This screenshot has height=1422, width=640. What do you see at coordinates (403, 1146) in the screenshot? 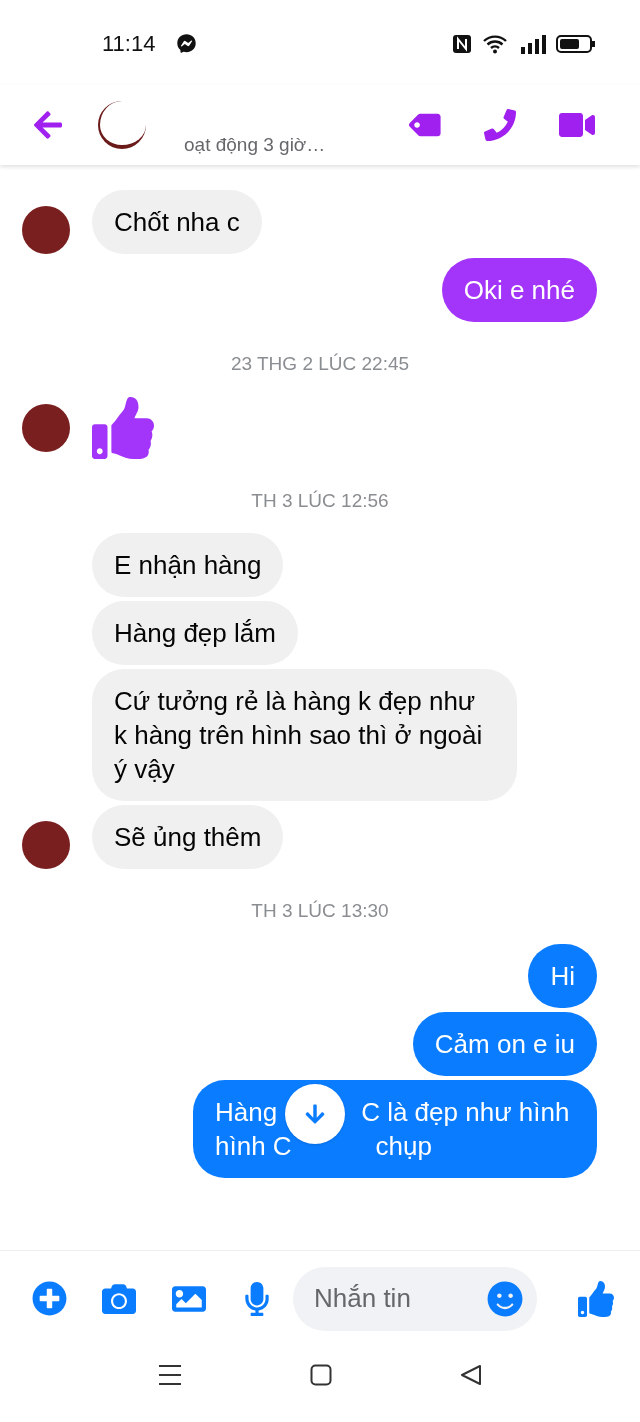
I see `message-text: chụp` at bounding box center [403, 1146].